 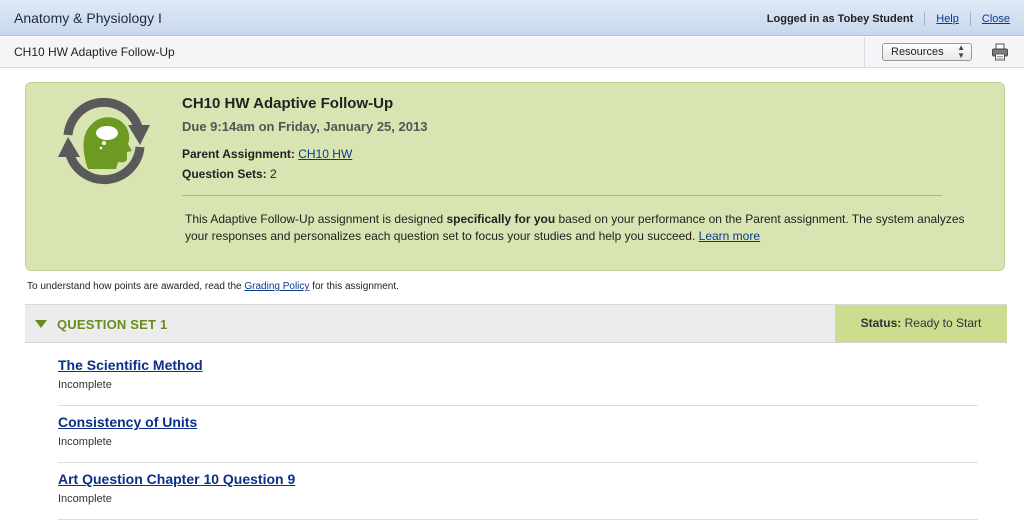 I want to click on printer-icon, so click(x=1000, y=52).